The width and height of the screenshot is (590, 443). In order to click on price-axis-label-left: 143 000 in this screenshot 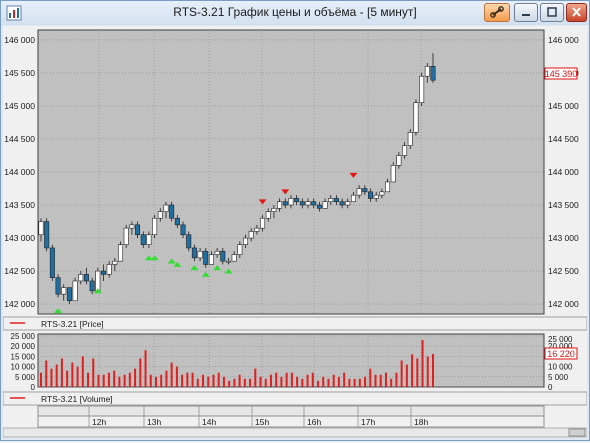, I will do `click(19, 238)`.